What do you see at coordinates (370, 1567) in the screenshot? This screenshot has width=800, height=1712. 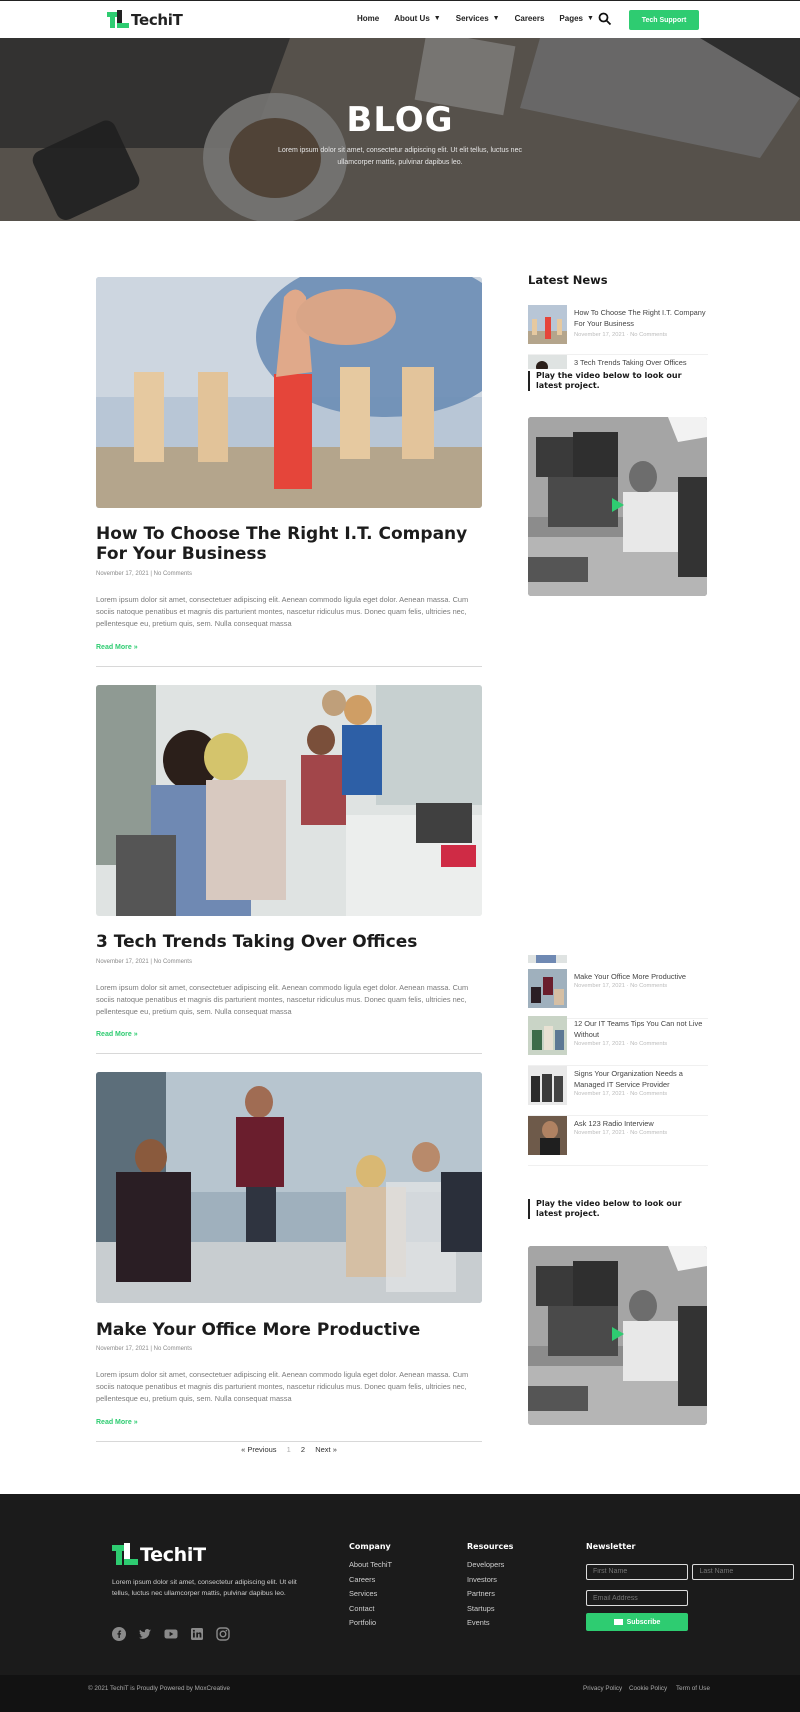 I see `footer-link: About TechiT` at bounding box center [370, 1567].